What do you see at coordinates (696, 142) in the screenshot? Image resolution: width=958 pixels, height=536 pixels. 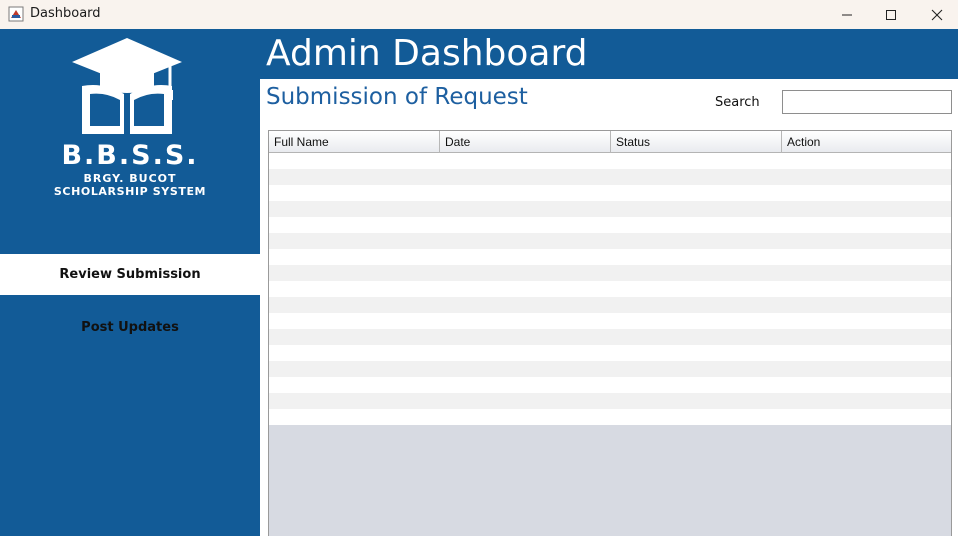 I see `column-header-status: Status` at bounding box center [696, 142].